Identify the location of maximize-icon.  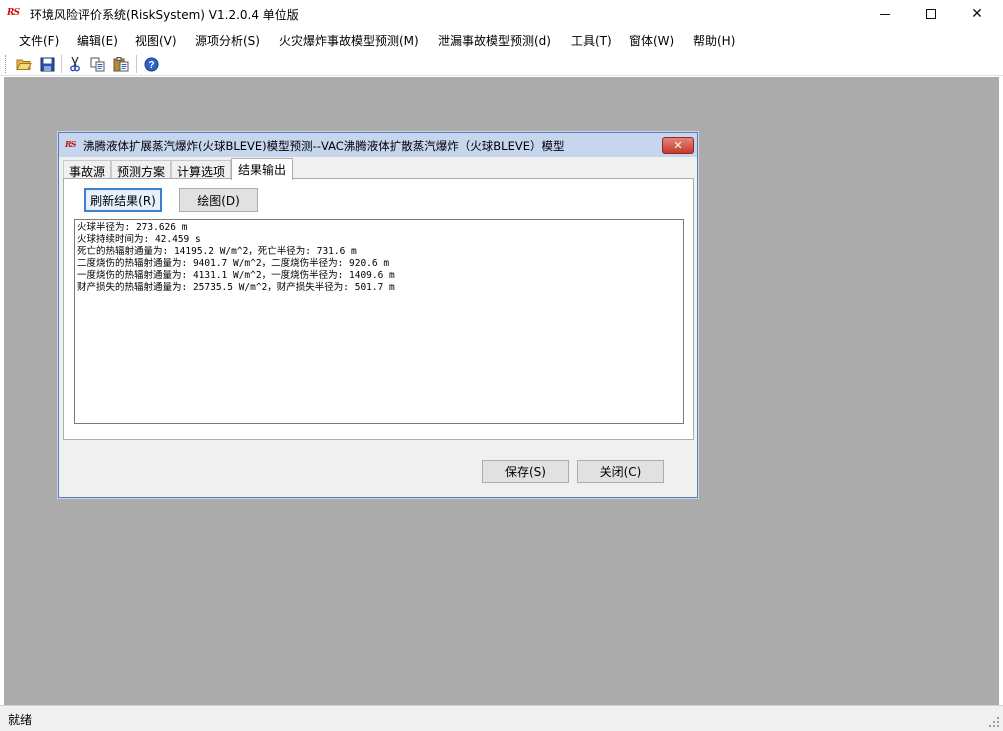
(931, 14).